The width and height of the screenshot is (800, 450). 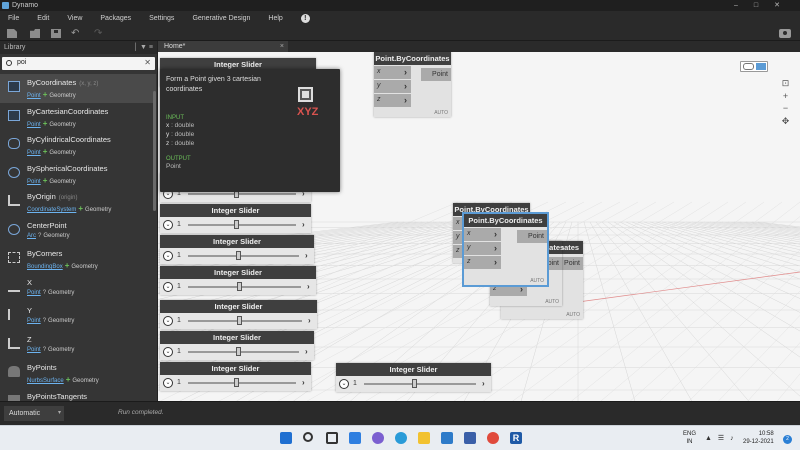 What do you see at coordinates (78, 259) in the screenshot?
I see `library-item: ByCorners BoundingBox + Geometry` at bounding box center [78, 259].